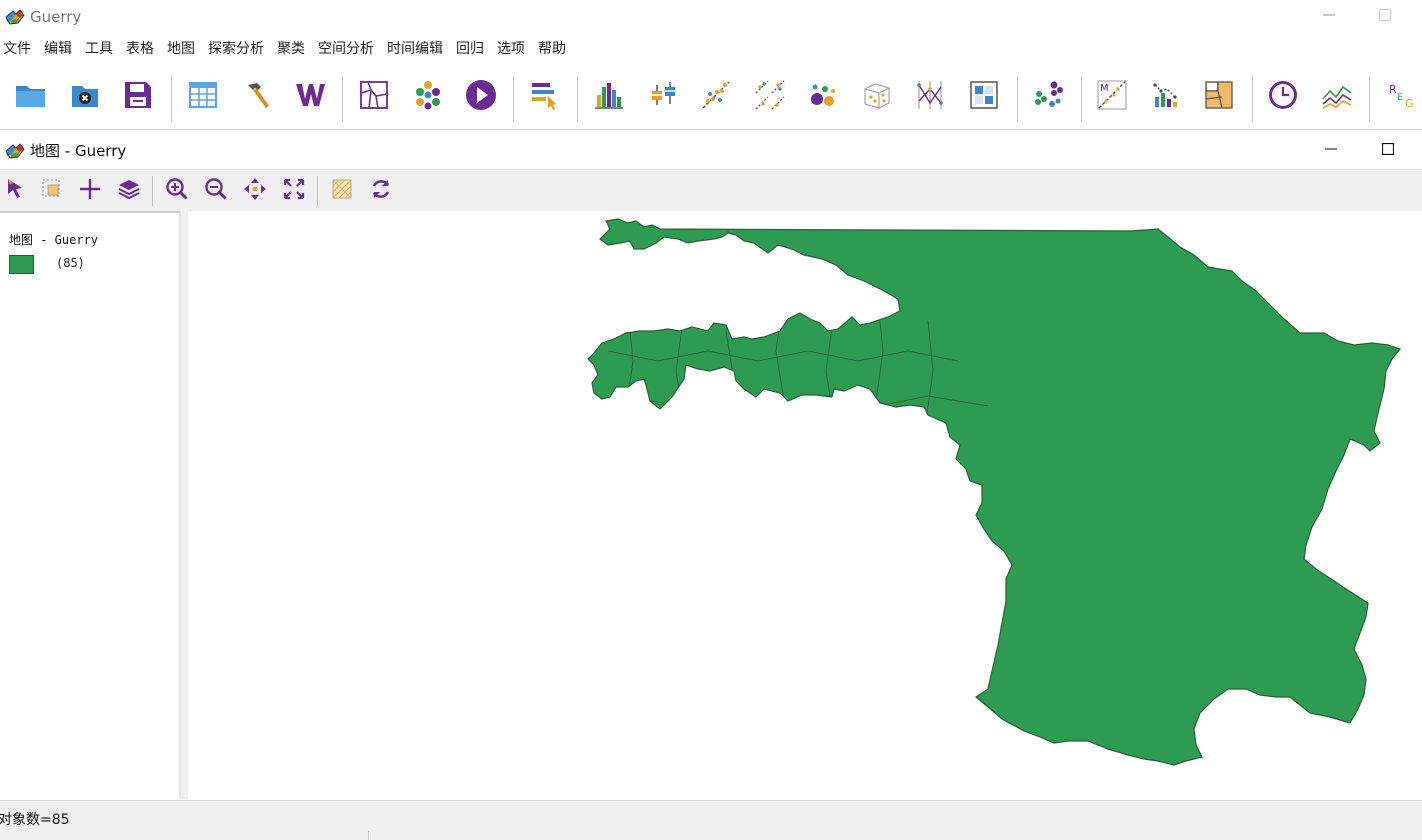  I want to click on bubble-chart-icon, so click(823, 97).